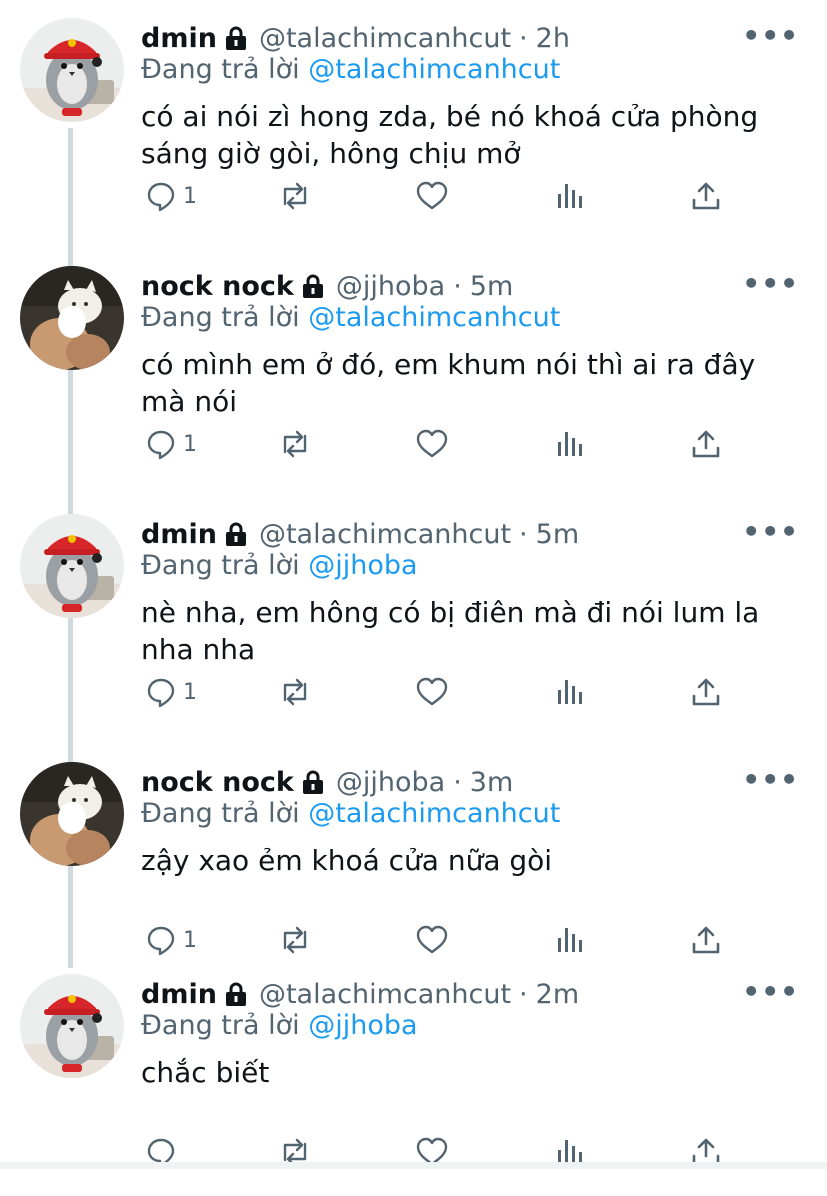  I want to click on action-bar, so click(441, 1156).